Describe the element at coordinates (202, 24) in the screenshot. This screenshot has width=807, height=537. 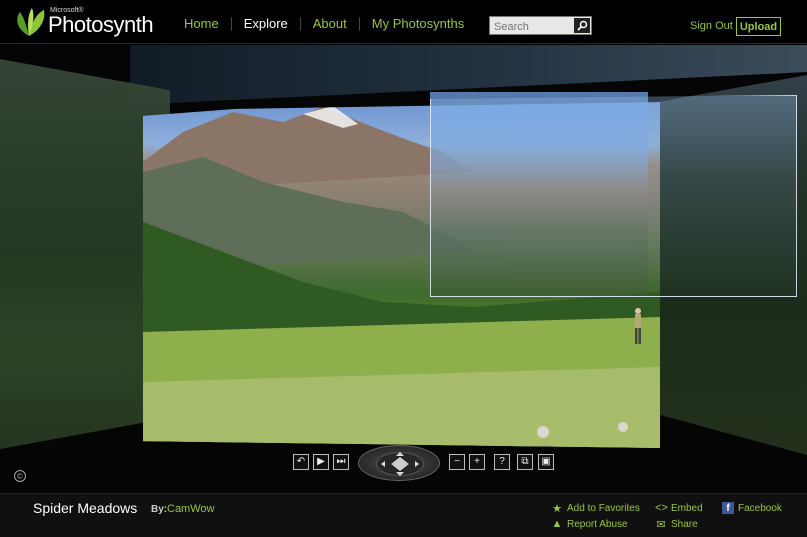
I see `nav-home: Home` at that location.